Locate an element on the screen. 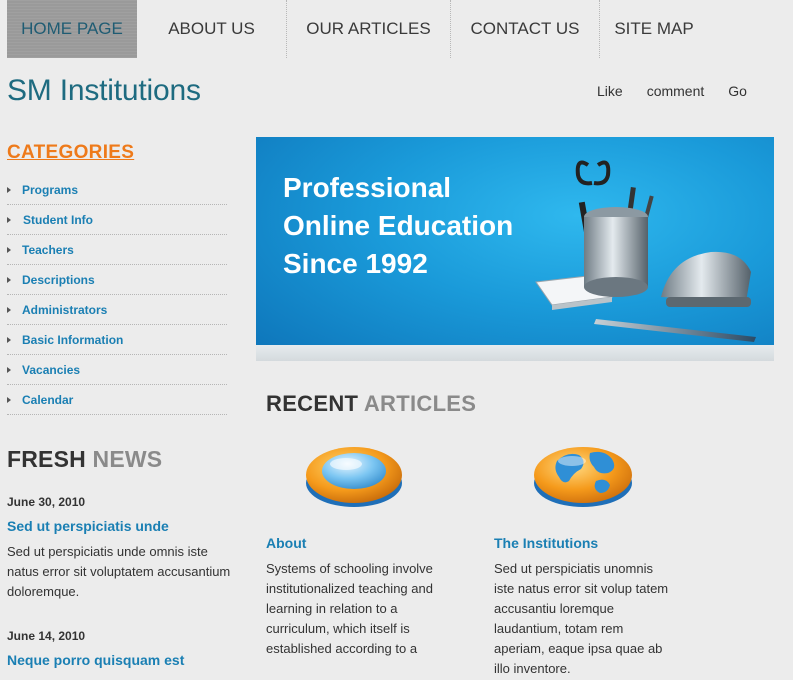  category-descriptions: Descriptions is located at coordinates (117, 280).